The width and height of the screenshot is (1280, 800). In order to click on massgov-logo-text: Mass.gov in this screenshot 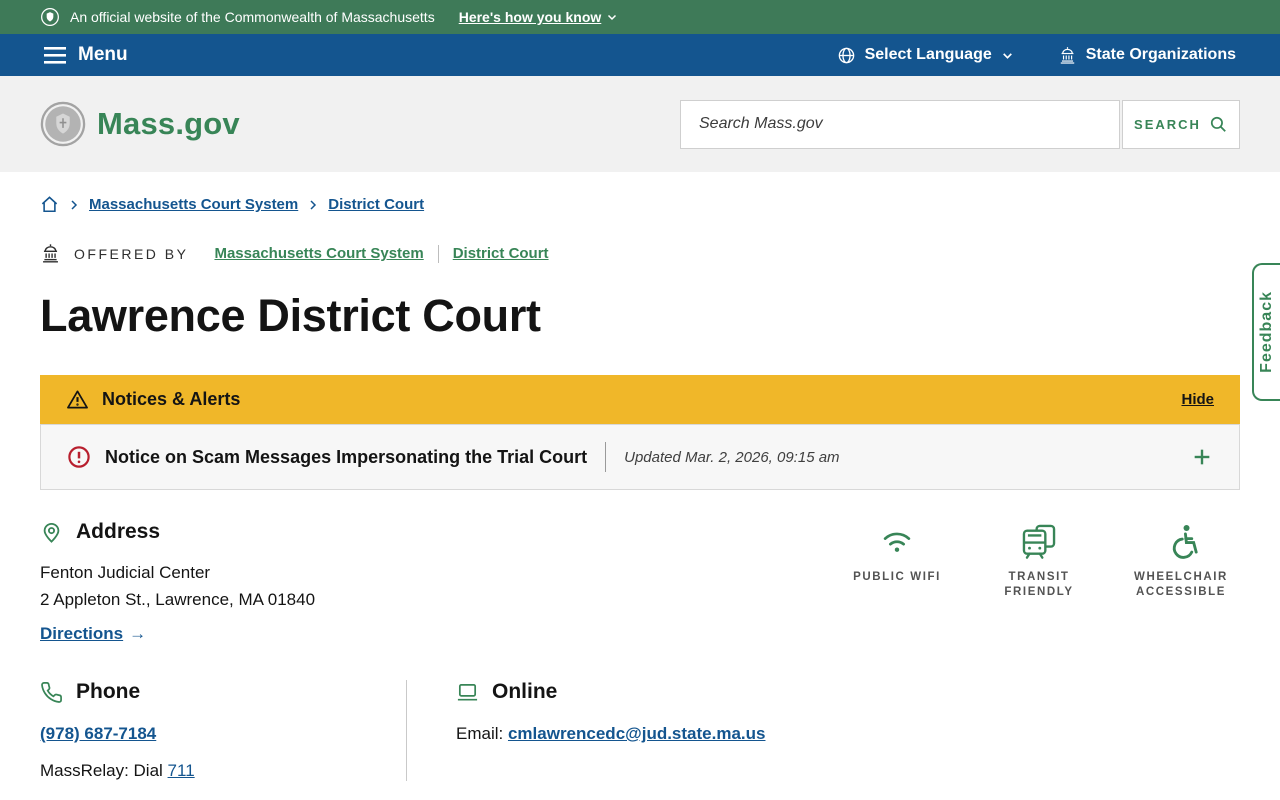, I will do `click(168, 123)`.